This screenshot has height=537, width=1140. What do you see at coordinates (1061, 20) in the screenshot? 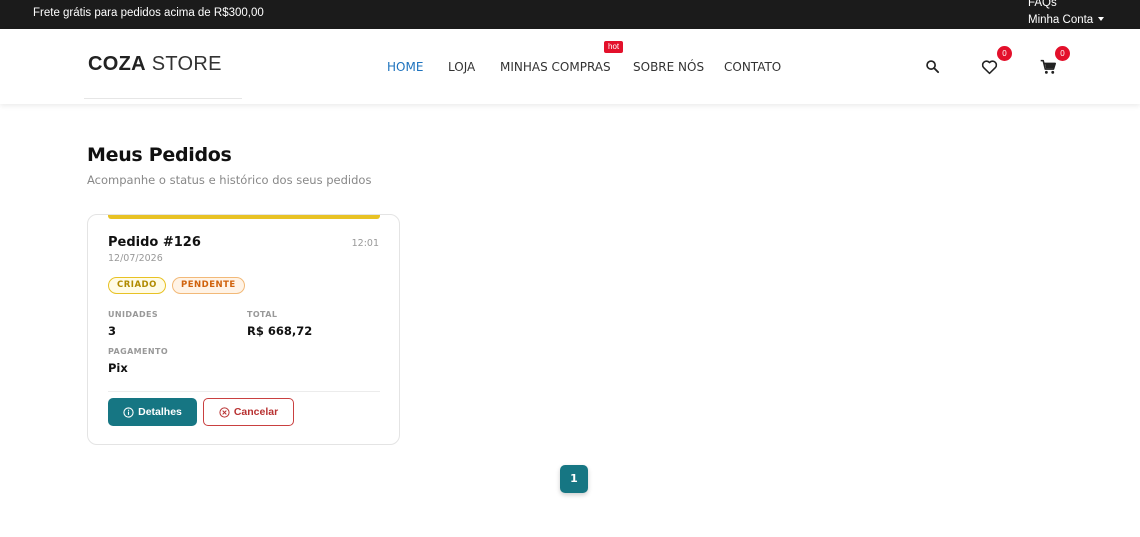
I see `account-label: Minha Conta` at bounding box center [1061, 20].